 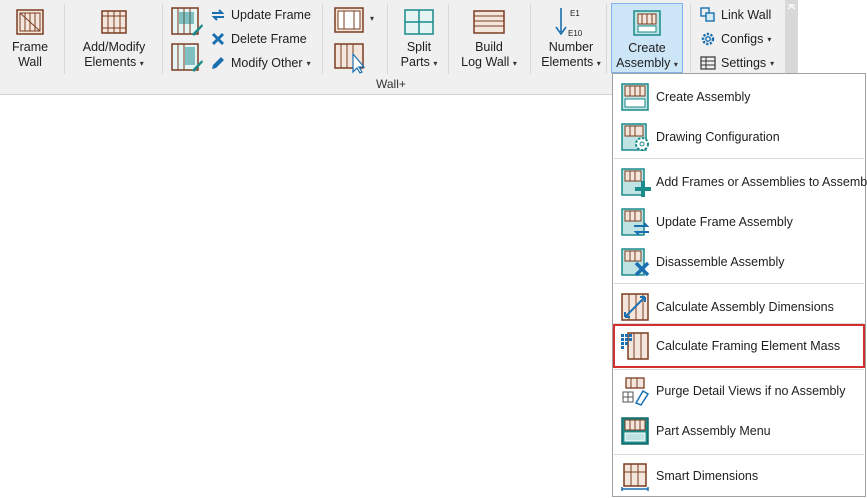 I want to click on configs-label: Configs, so click(x=742, y=39).